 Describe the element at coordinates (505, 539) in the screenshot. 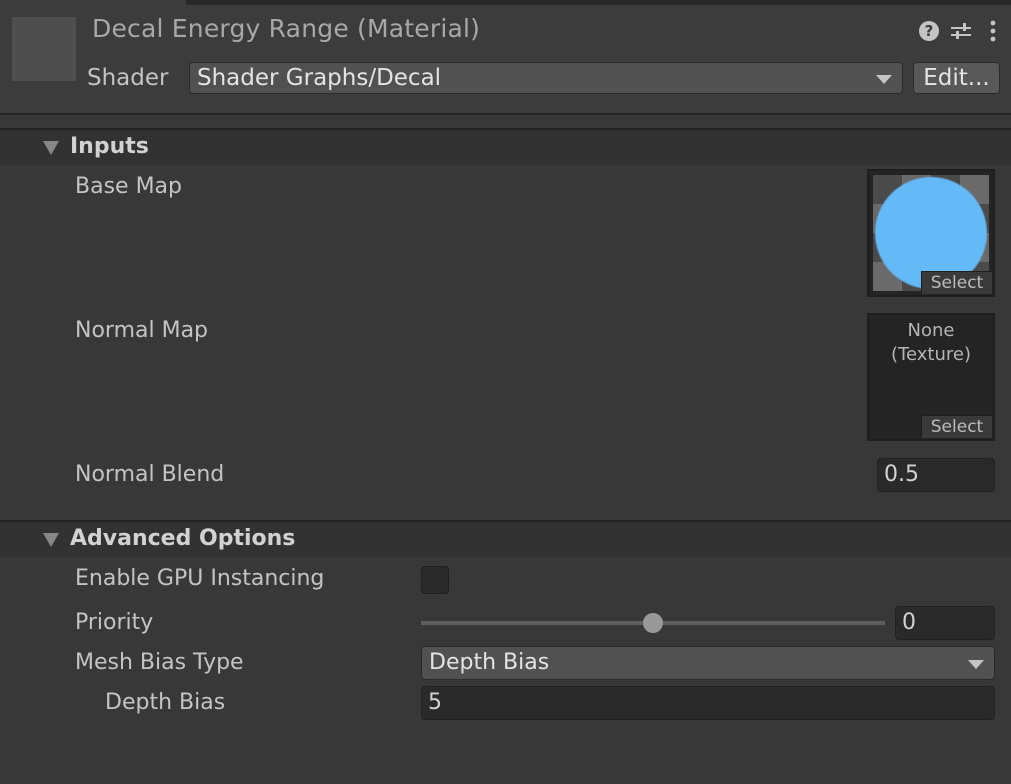

I see `section-header-advanced-options: Advanced Options` at that location.